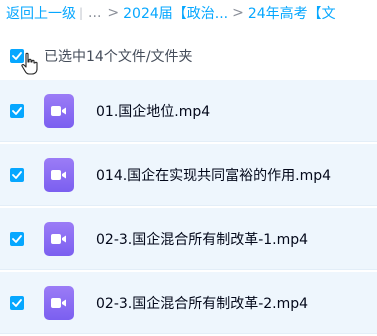 Image resolution: width=377 pixels, height=336 pixels. What do you see at coordinates (238, 13) in the screenshot?
I see `breadcrumb-arrow-2: >` at bounding box center [238, 13].